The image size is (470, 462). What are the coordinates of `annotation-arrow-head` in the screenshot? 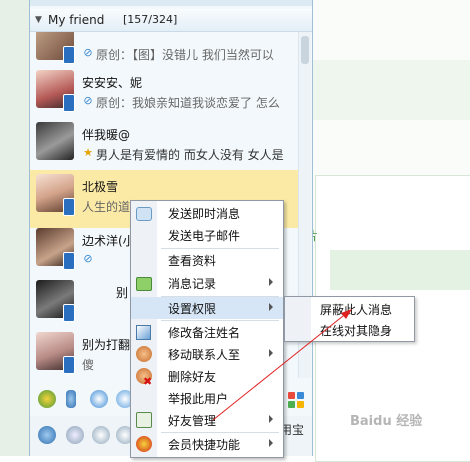 It's located at (346, 314).